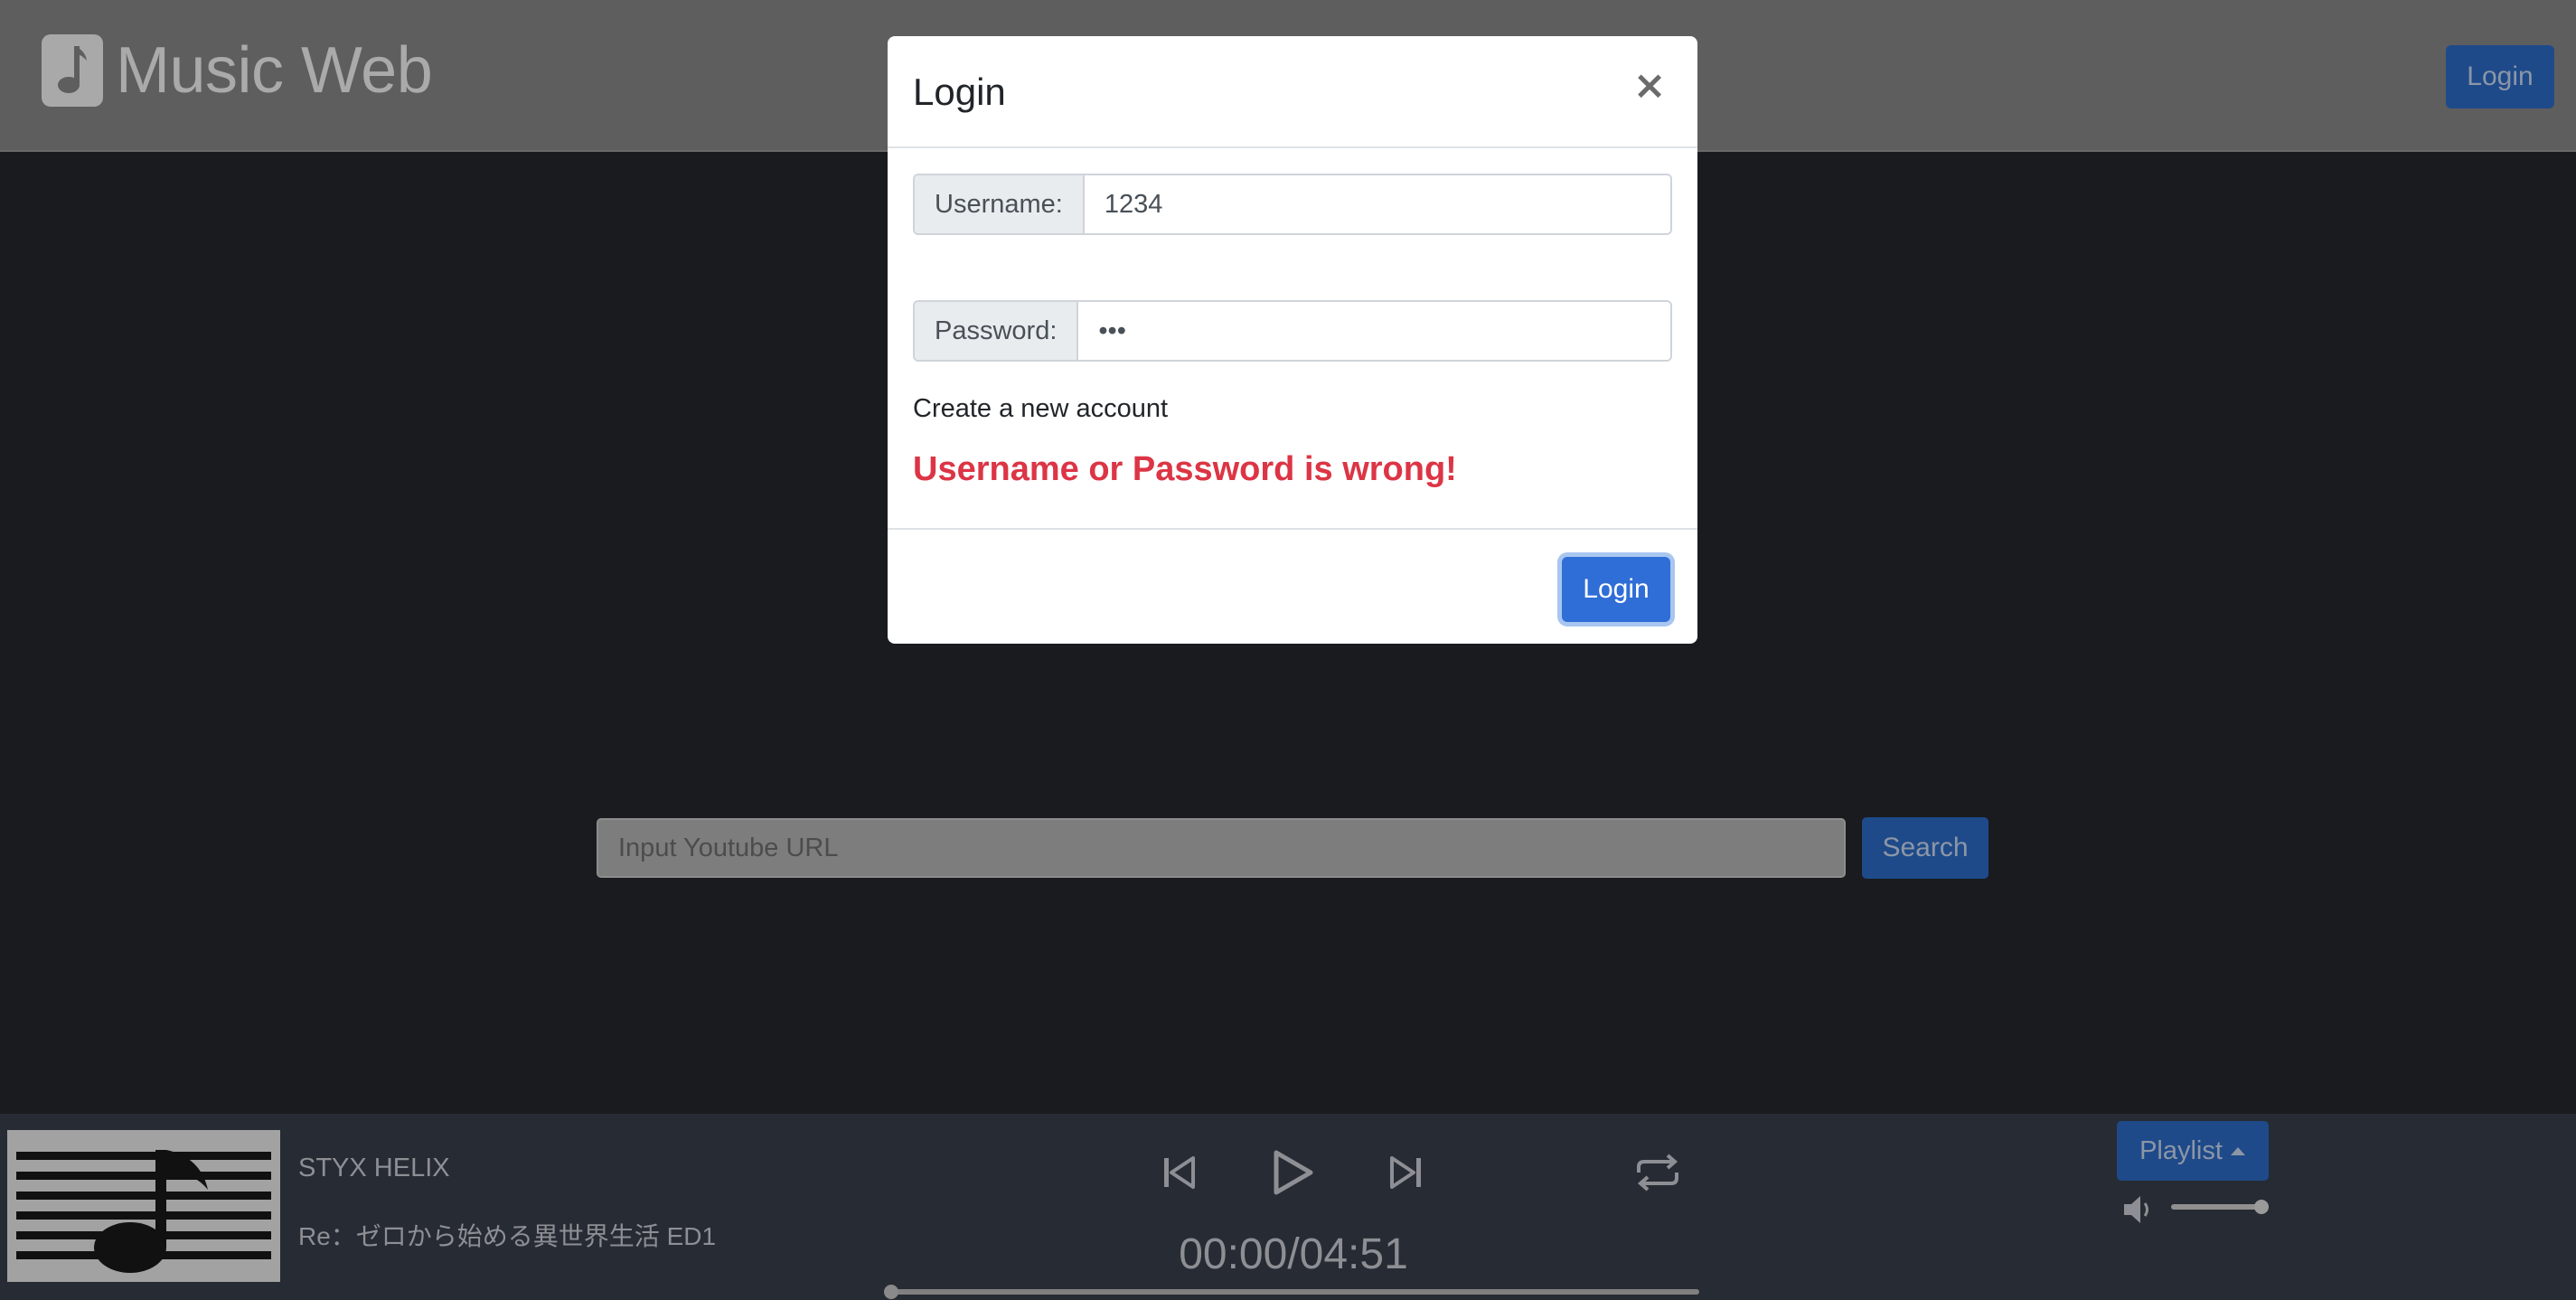 The image size is (2576, 1300). Describe the element at coordinates (997, 331) in the screenshot. I see `password-label: Password:` at that location.